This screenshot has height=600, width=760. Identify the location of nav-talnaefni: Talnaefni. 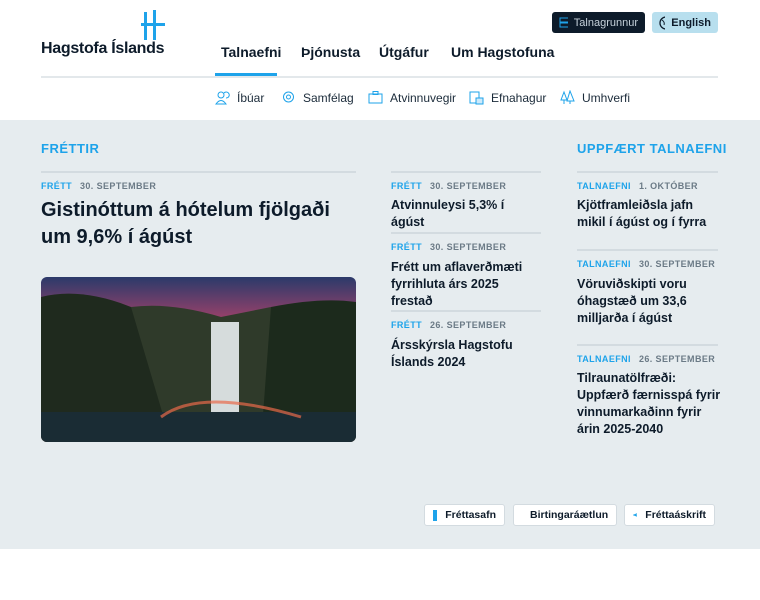
(251, 52).